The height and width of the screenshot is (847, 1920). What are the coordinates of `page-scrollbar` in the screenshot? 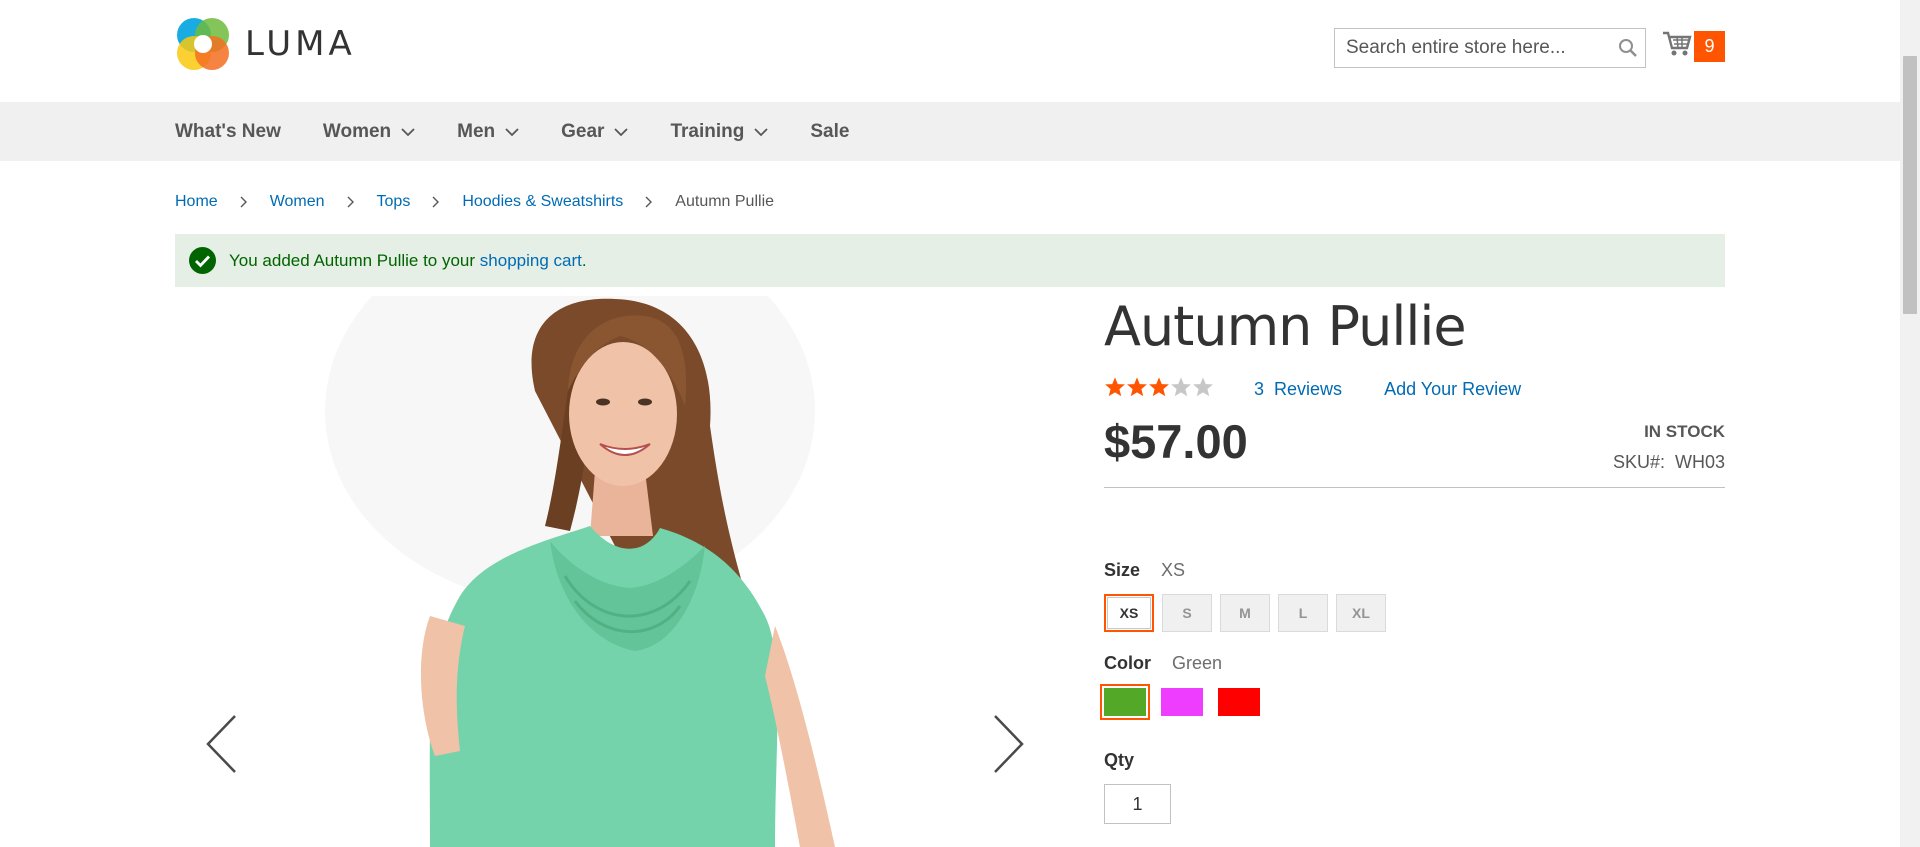 It's located at (1910, 423).